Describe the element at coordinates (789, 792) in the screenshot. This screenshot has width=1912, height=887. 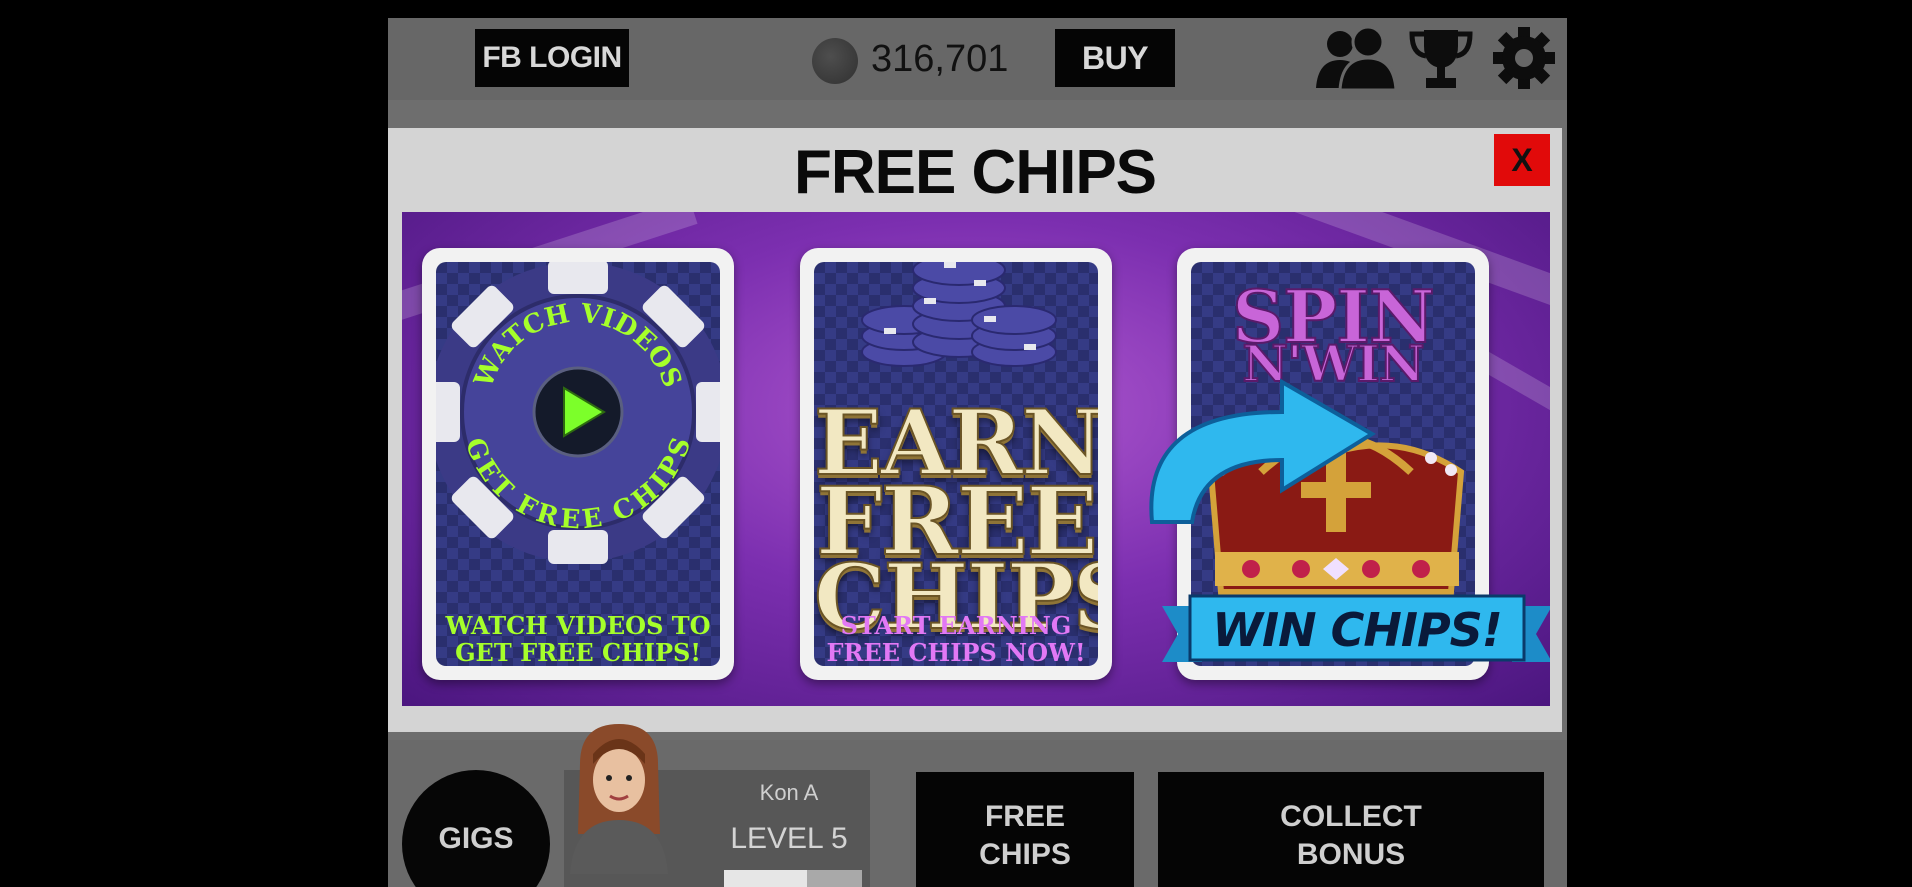
I see `player-name: Kon A` at that location.